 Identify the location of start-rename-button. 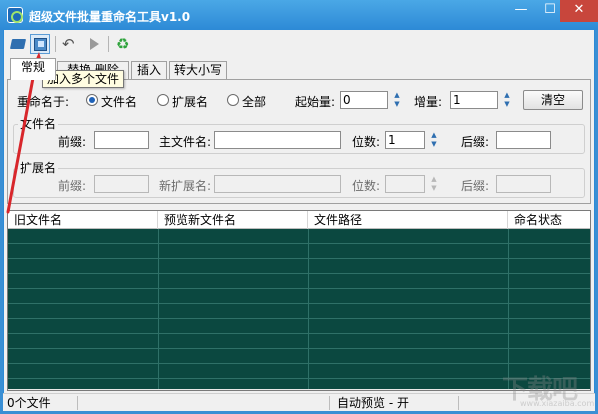
(94, 44).